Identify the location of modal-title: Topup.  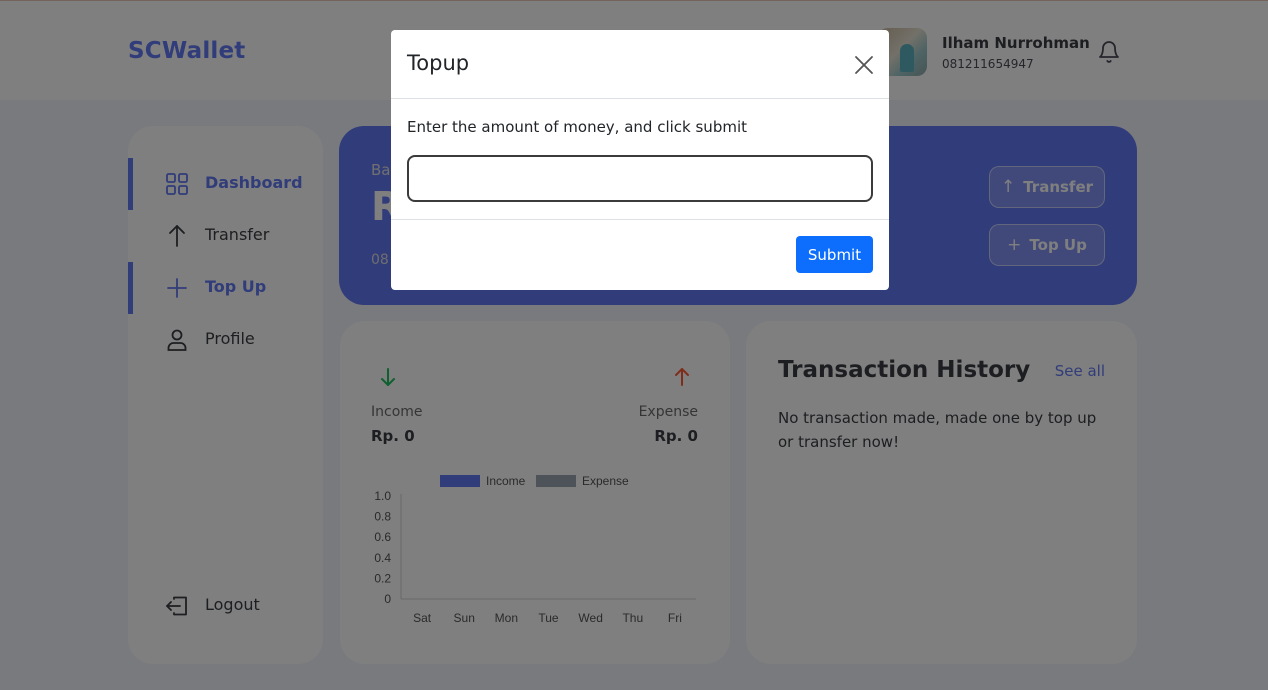
(438, 63).